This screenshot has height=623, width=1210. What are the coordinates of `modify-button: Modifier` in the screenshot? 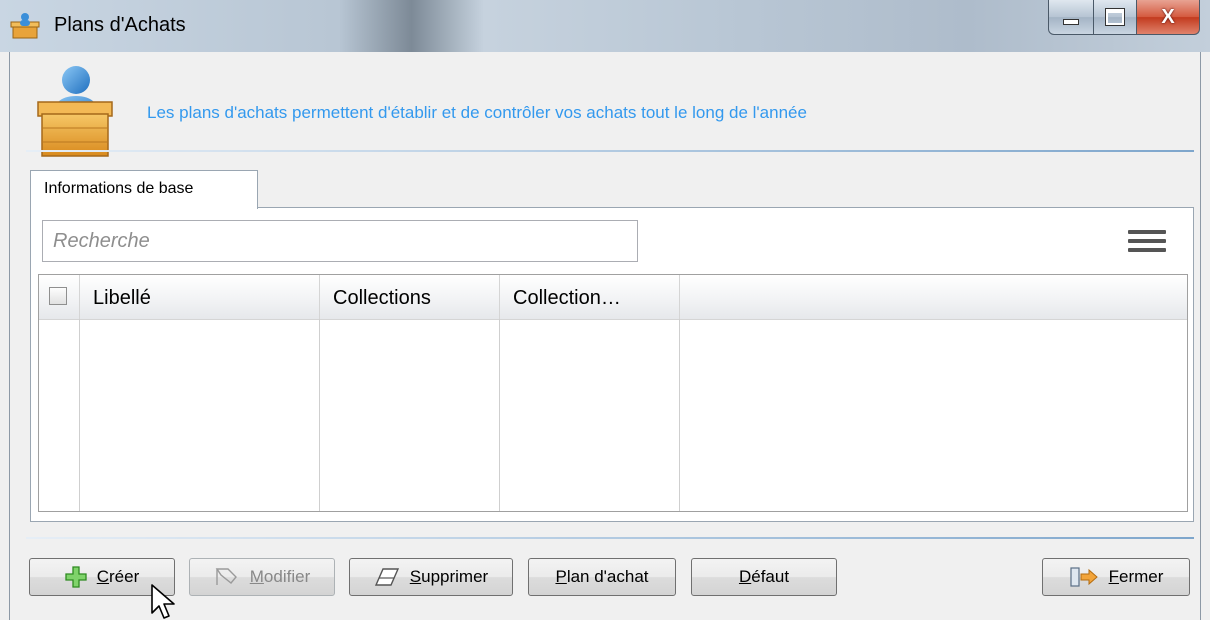 It's located at (262, 577).